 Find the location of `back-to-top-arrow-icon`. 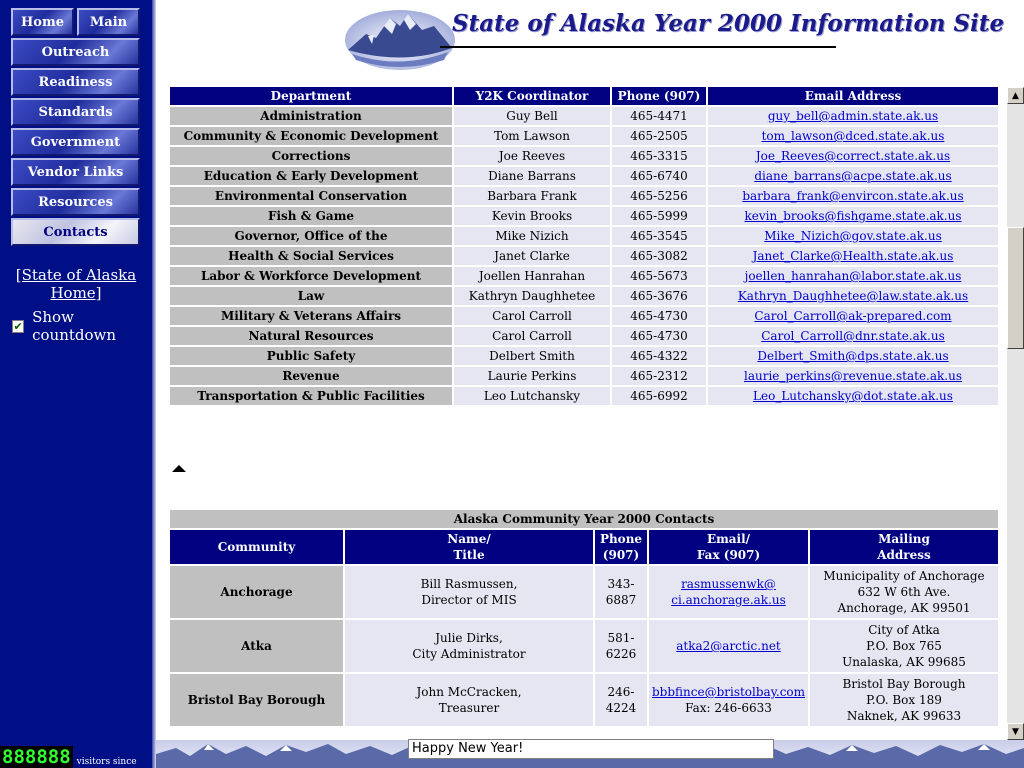

back-to-top-arrow-icon is located at coordinates (179, 468).